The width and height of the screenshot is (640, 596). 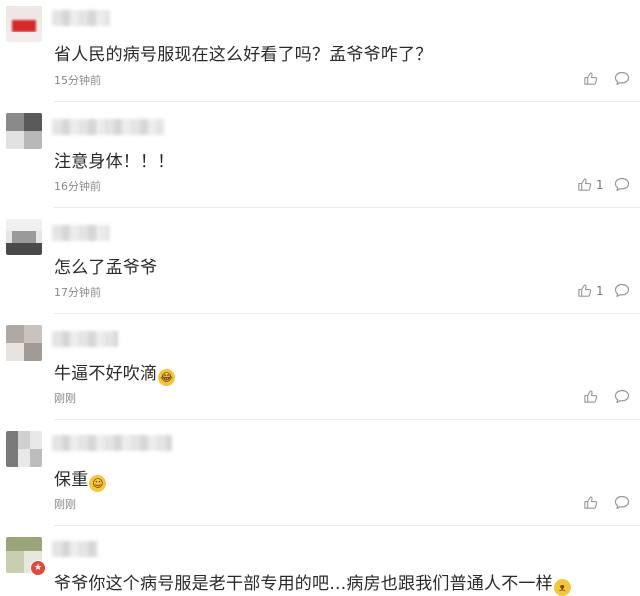 I want to click on verified-badge: ★, so click(x=38, y=568).